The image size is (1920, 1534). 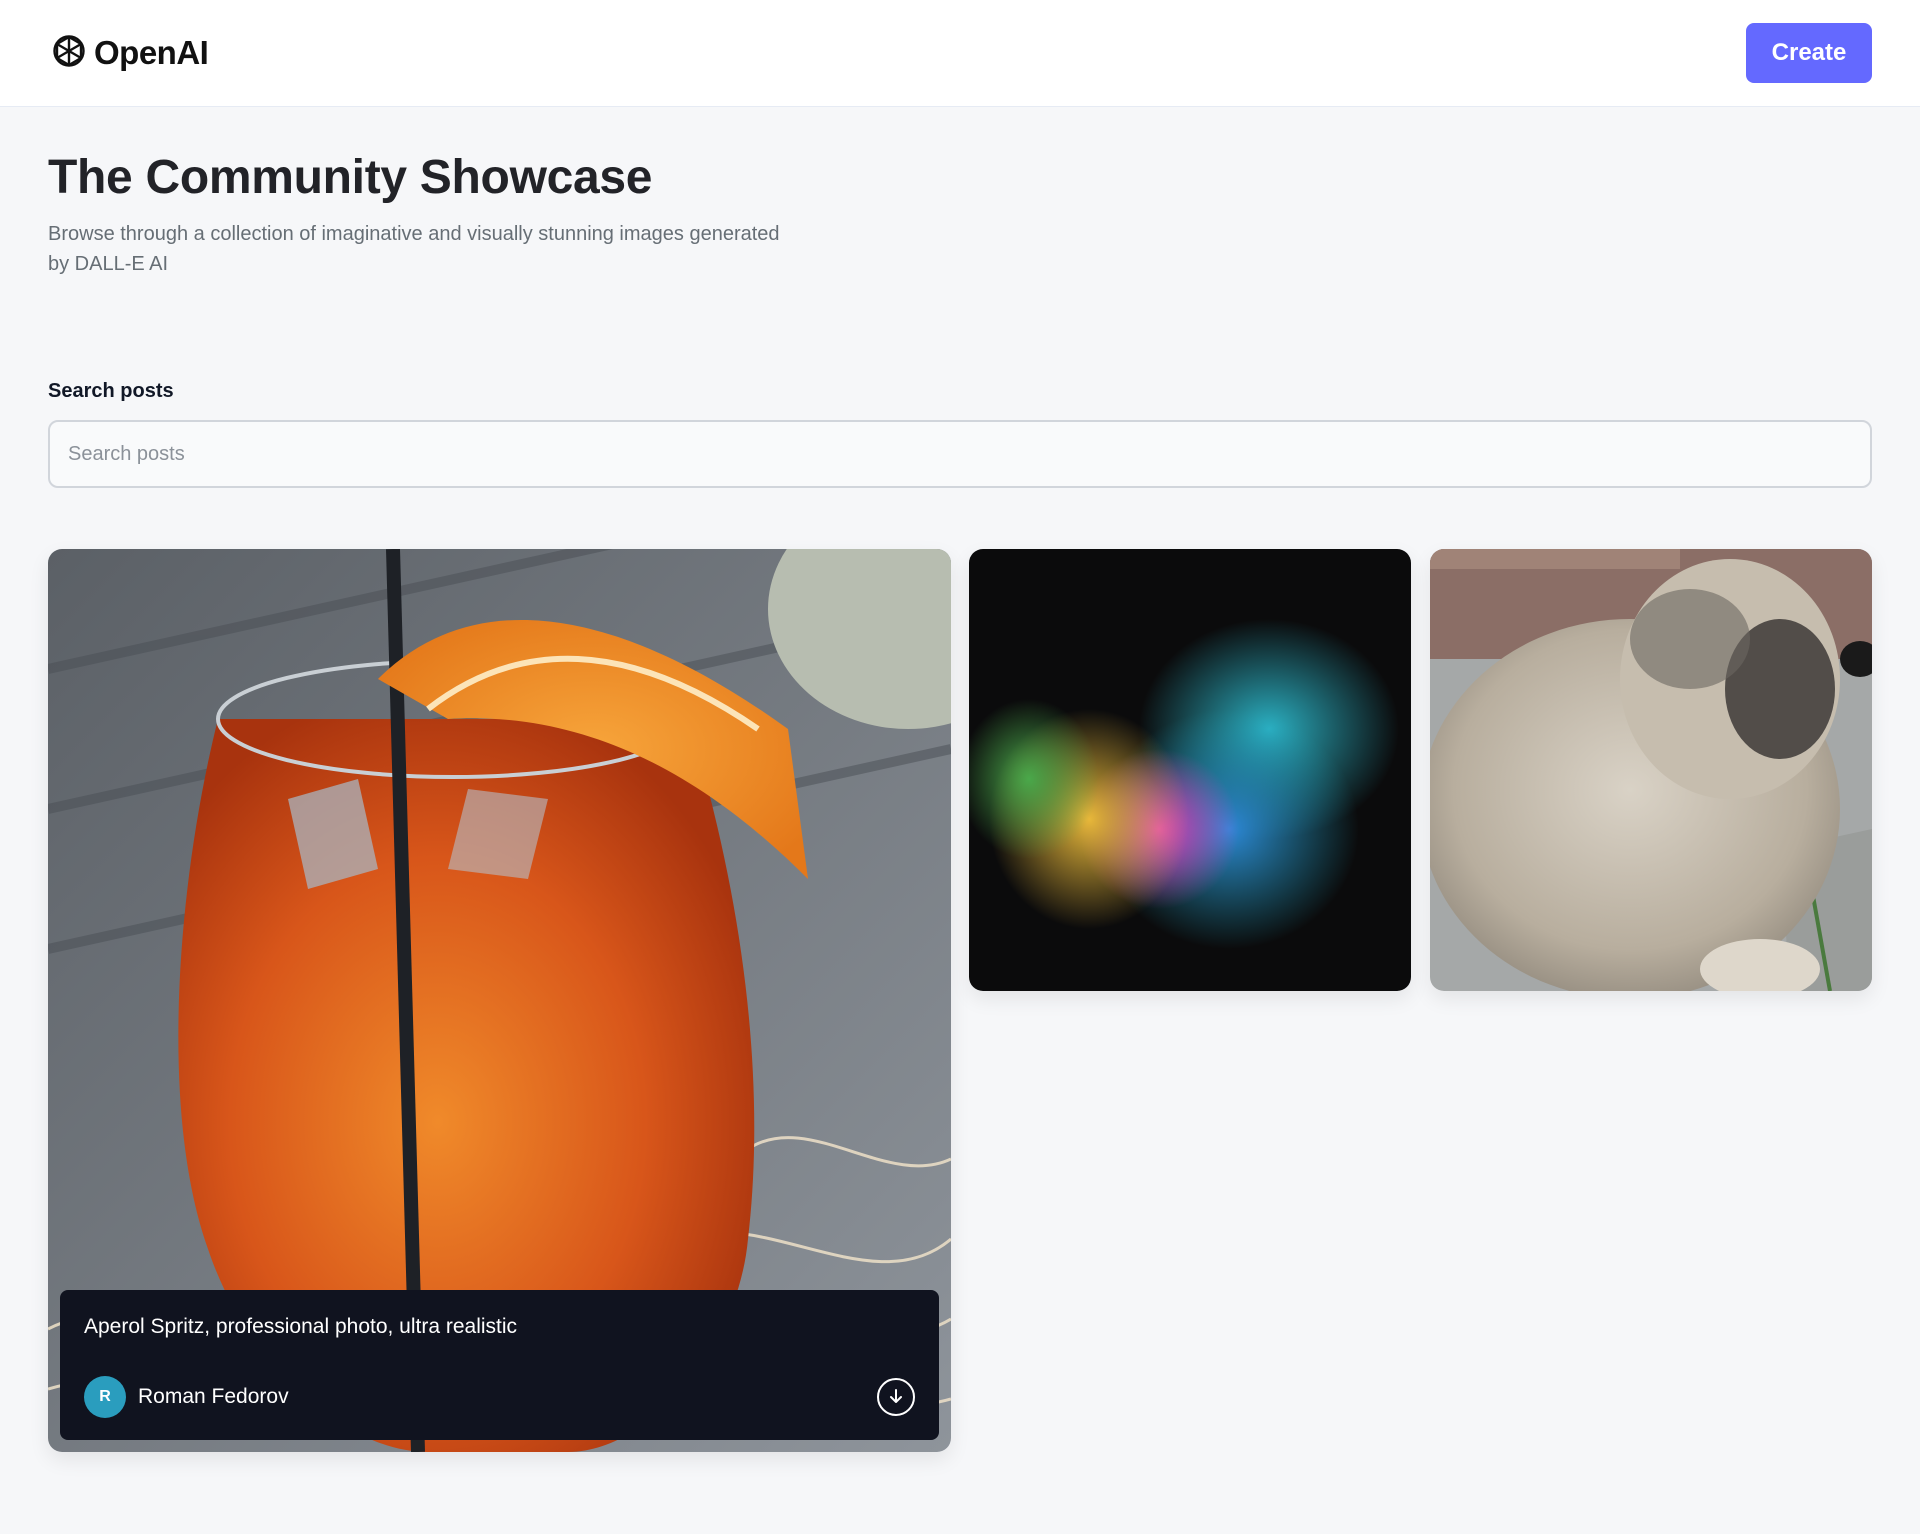 What do you see at coordinates (1809, 53) in the screenshot?
I see `create-button: Create` at bounding box center [1809, 53].